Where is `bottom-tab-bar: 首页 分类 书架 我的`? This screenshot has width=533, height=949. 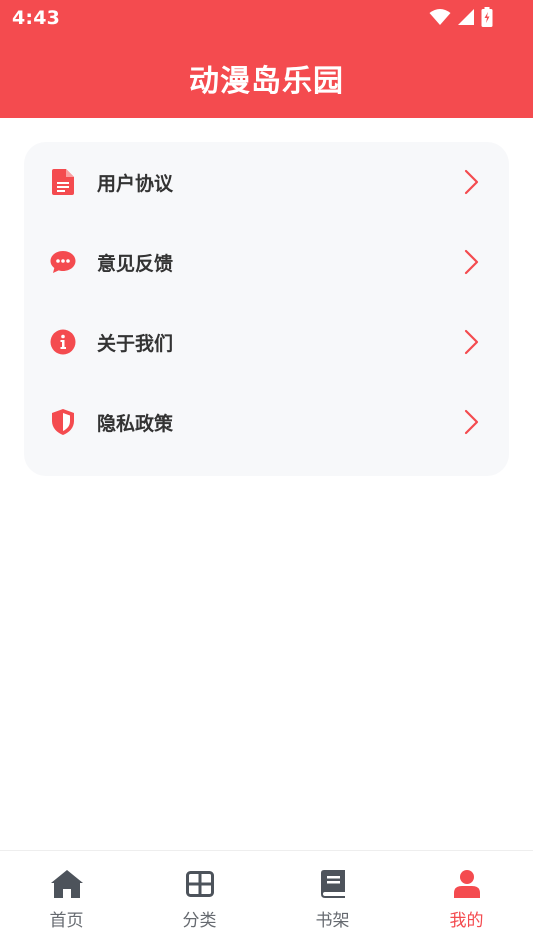
bottom-tab-bar: 首页 分类 书架 我的 is located at coordinates (266, 899).